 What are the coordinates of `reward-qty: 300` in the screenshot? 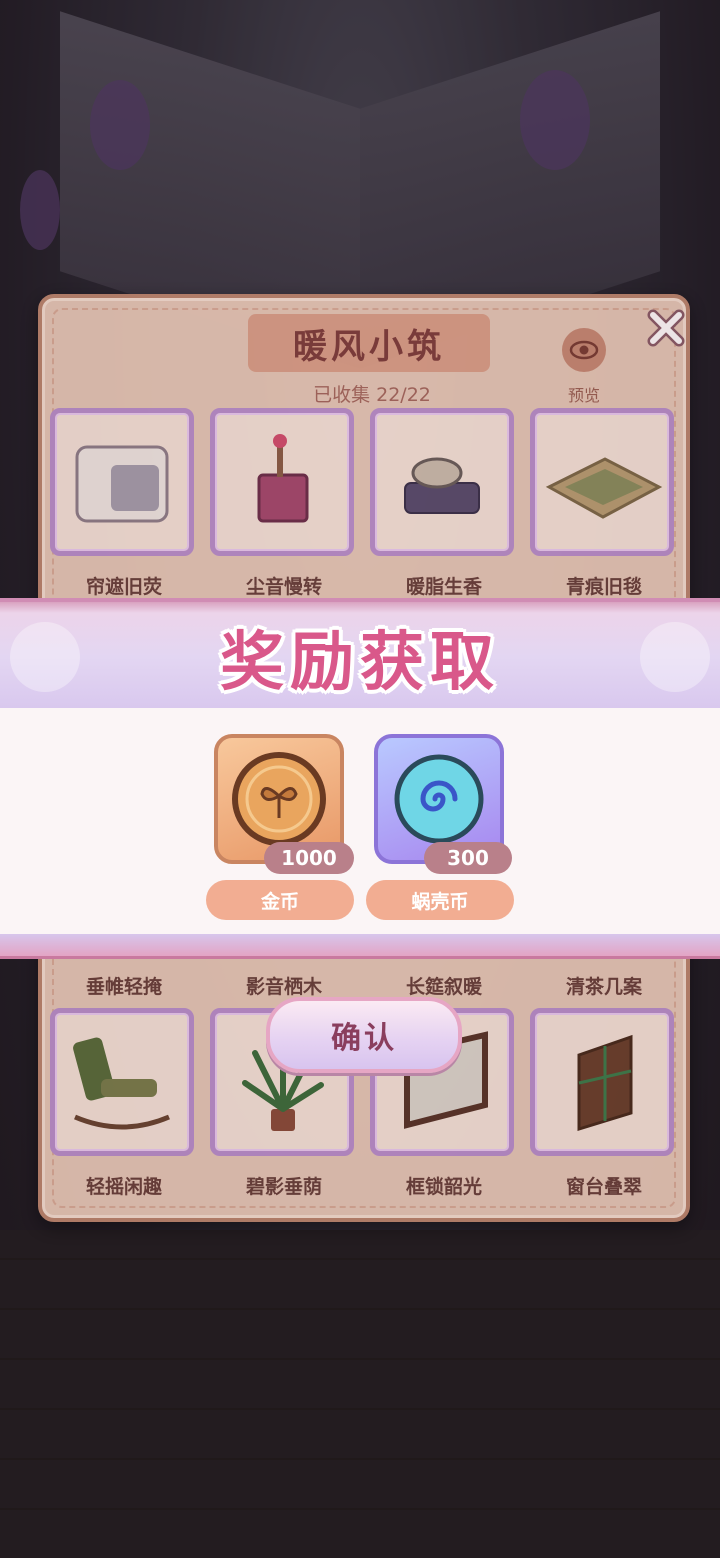 It's located at (468, 858).